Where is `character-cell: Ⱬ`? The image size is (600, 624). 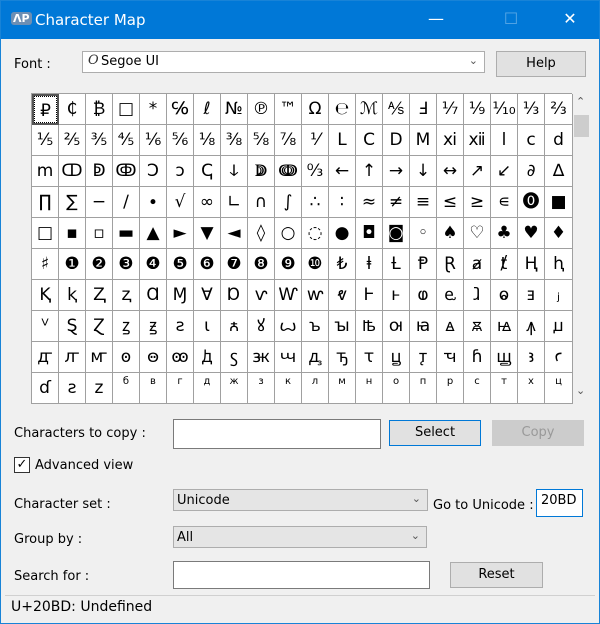
character-cell: Ⱬ is located at coordinates (99, 295).